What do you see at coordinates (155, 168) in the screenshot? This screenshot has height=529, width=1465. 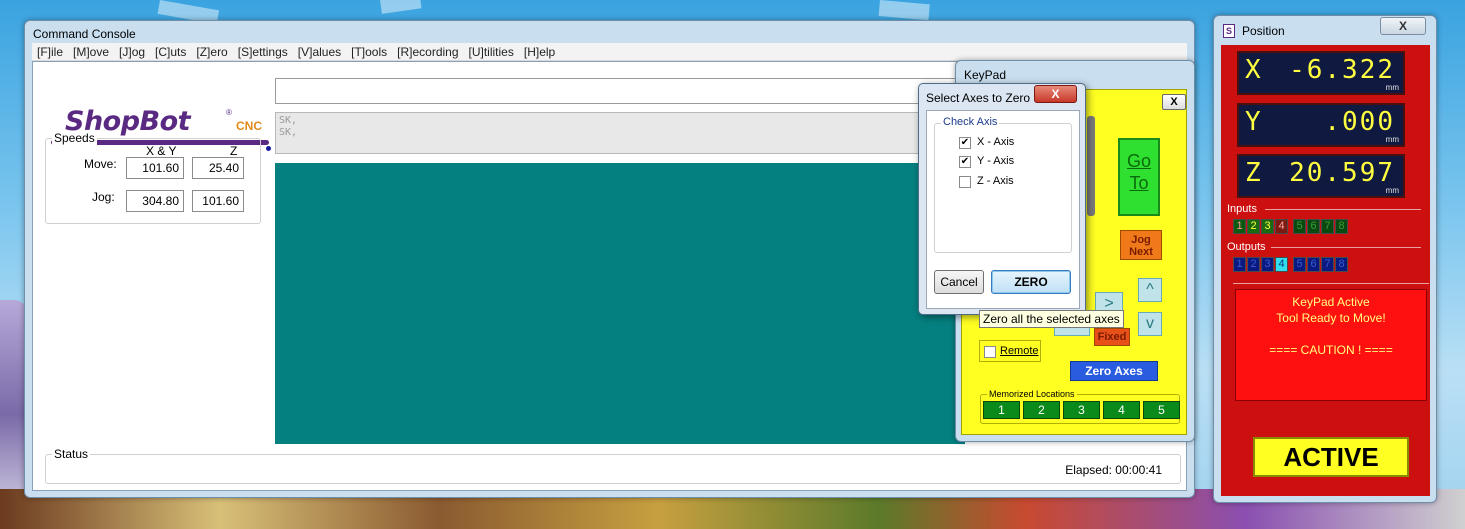 I see `move-xy-field: 101.60` at bounding box center [155, 168].